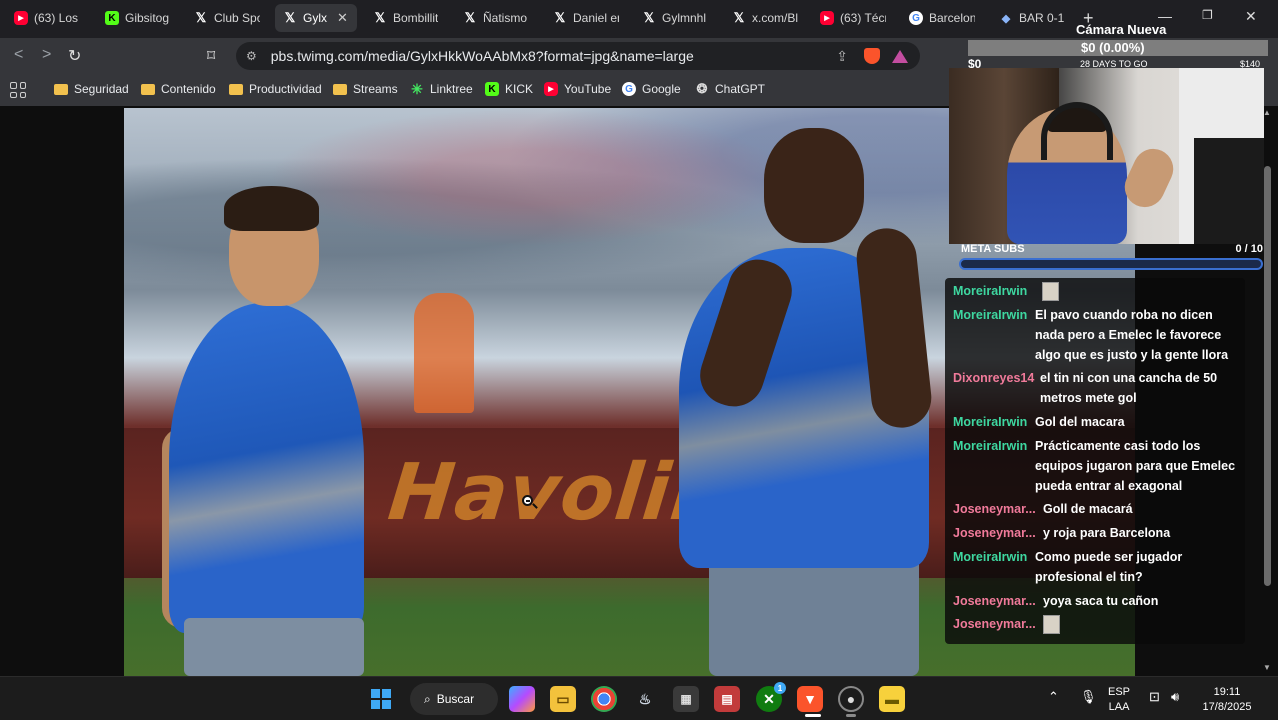 This screenshot has width=1278, height=720. Describe the element at coordinates (1077, 131) in the screenshot. I see `headset-icon` at that location.